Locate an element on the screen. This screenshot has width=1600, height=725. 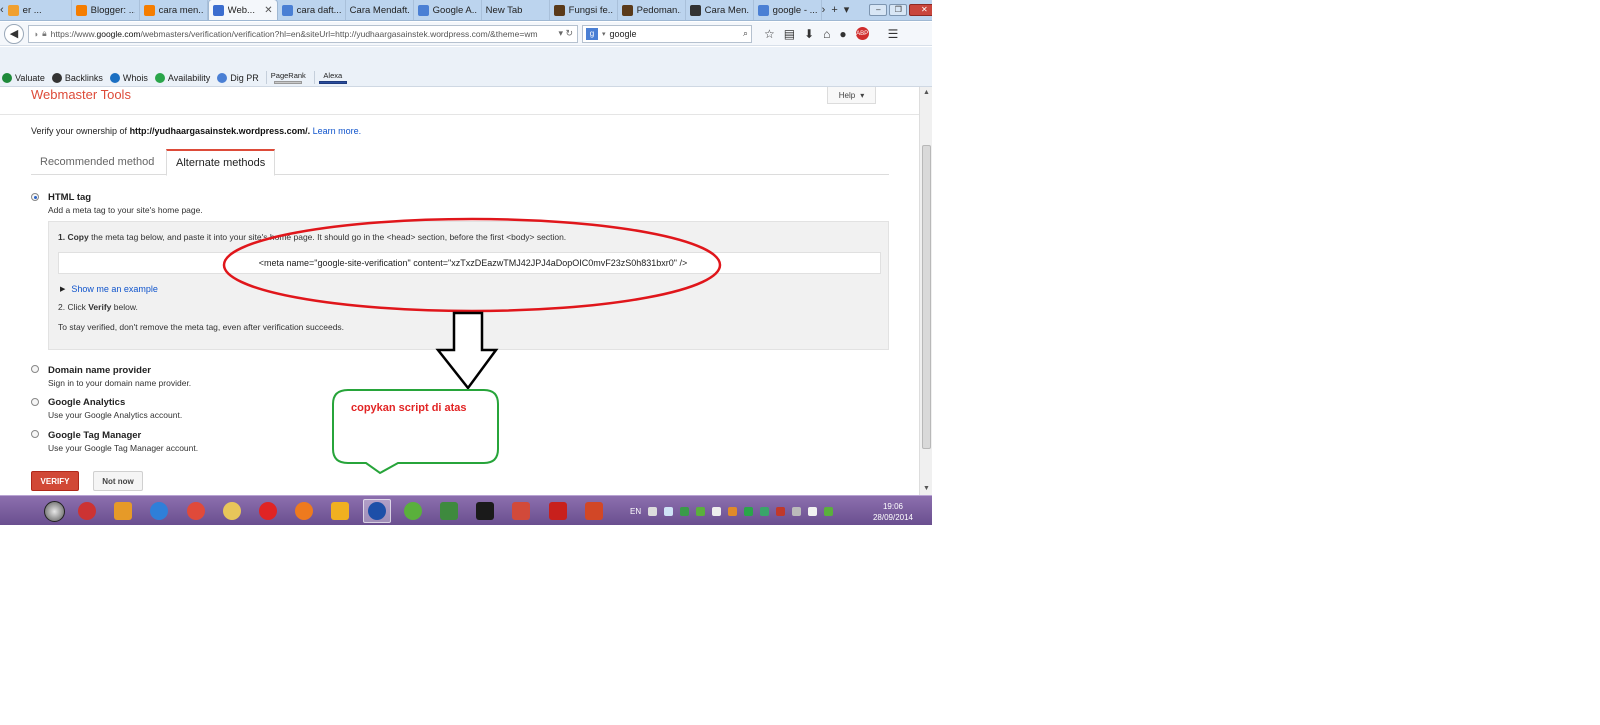
firefox-icon is located at coordinates (304, 511).